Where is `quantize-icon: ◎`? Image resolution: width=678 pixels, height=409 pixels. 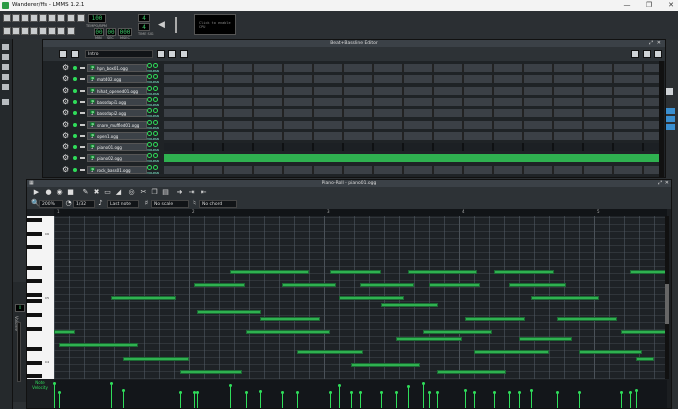 quantize-icon: ◎ is located at coordinates (131, 192).